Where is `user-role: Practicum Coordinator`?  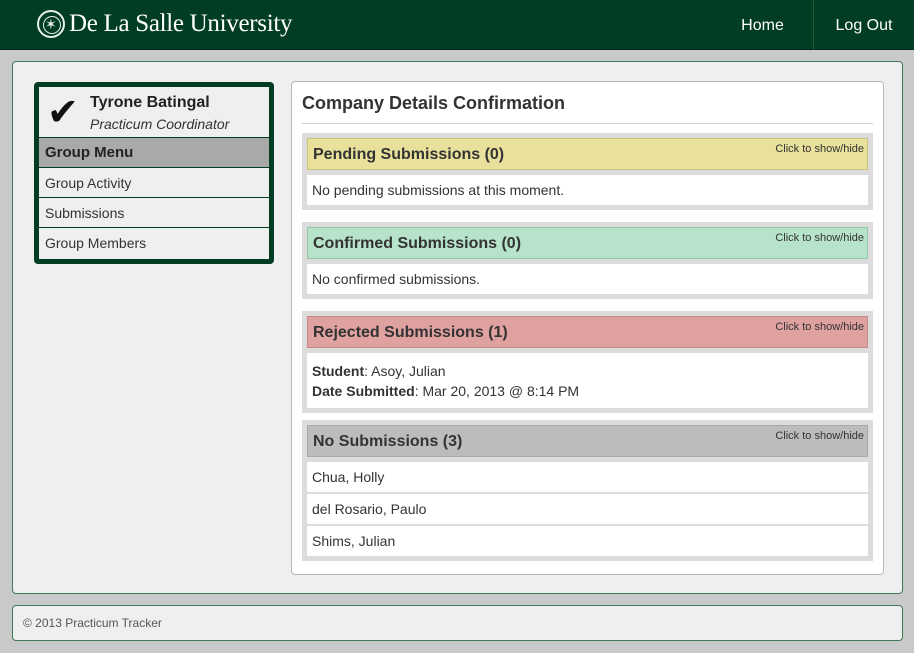 user-role: Practicum Coordinator is located at coordinates (160, 124).